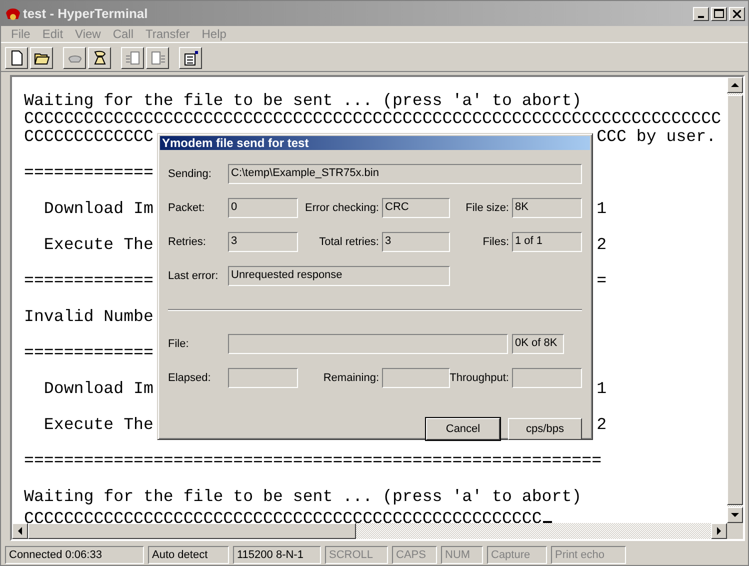 The height and width of the screenshot is (566, 749). Describe the element at coordinates (356, 555) in the screenshot. I see `status-pane: SCROLL` at that location.